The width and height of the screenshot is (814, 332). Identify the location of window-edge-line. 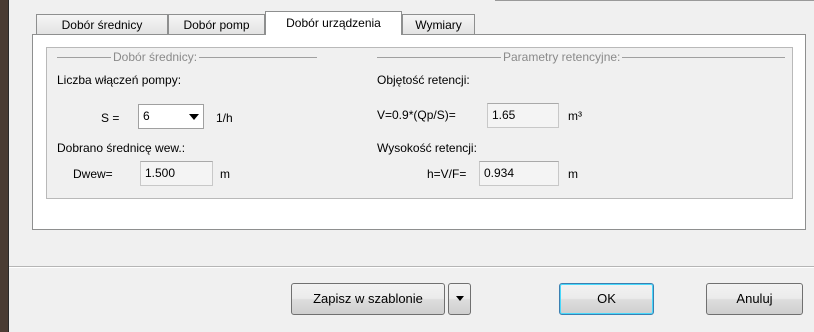
(654, 0).